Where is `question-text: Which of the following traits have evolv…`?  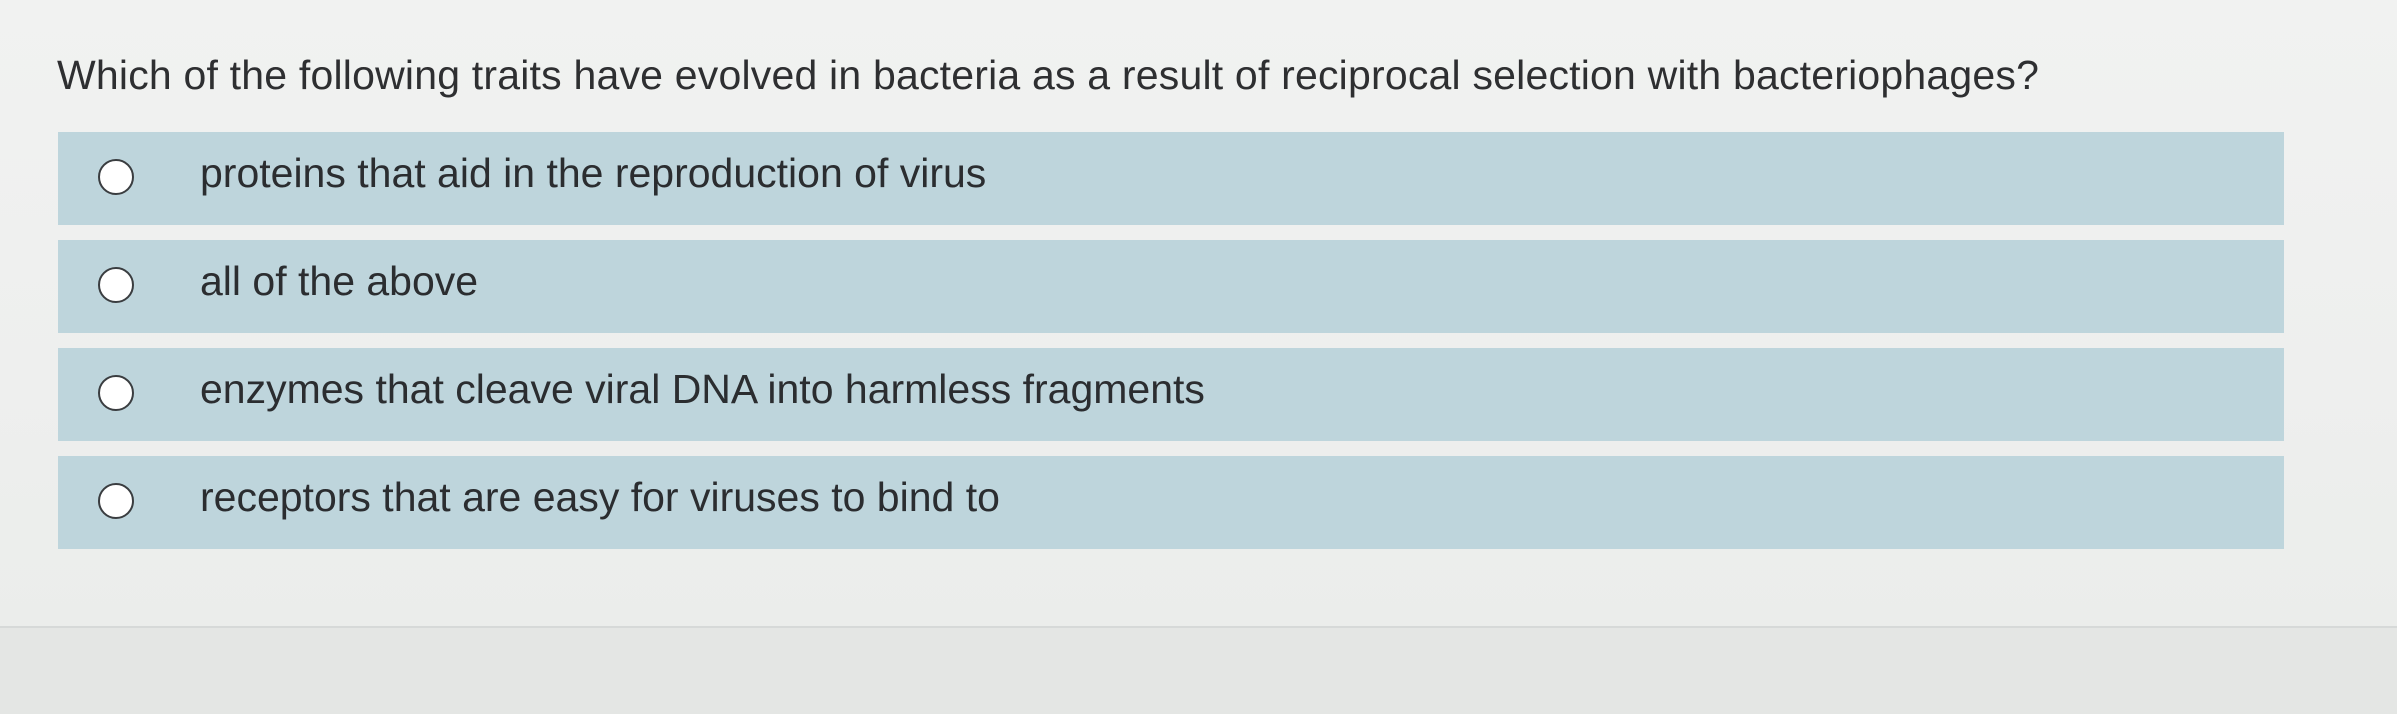 question-text: Which of the following traits have evolv… is located at coordinates (1048, 75).